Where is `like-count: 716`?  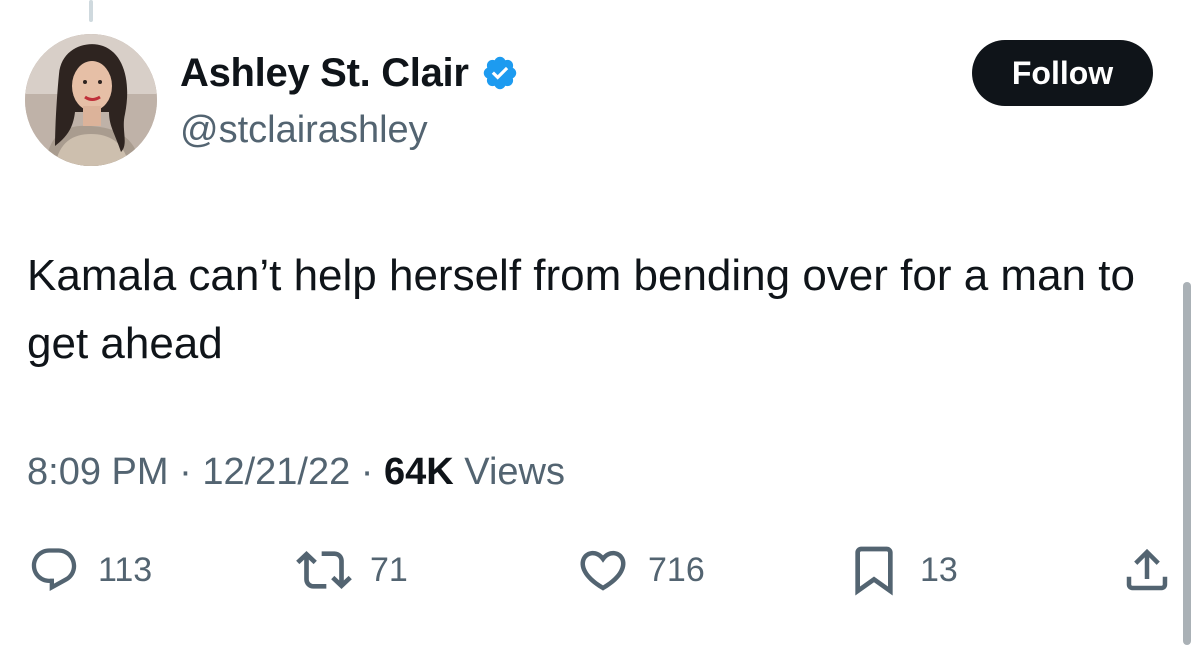 like-count: 716 is located at coordinates (676, 569).